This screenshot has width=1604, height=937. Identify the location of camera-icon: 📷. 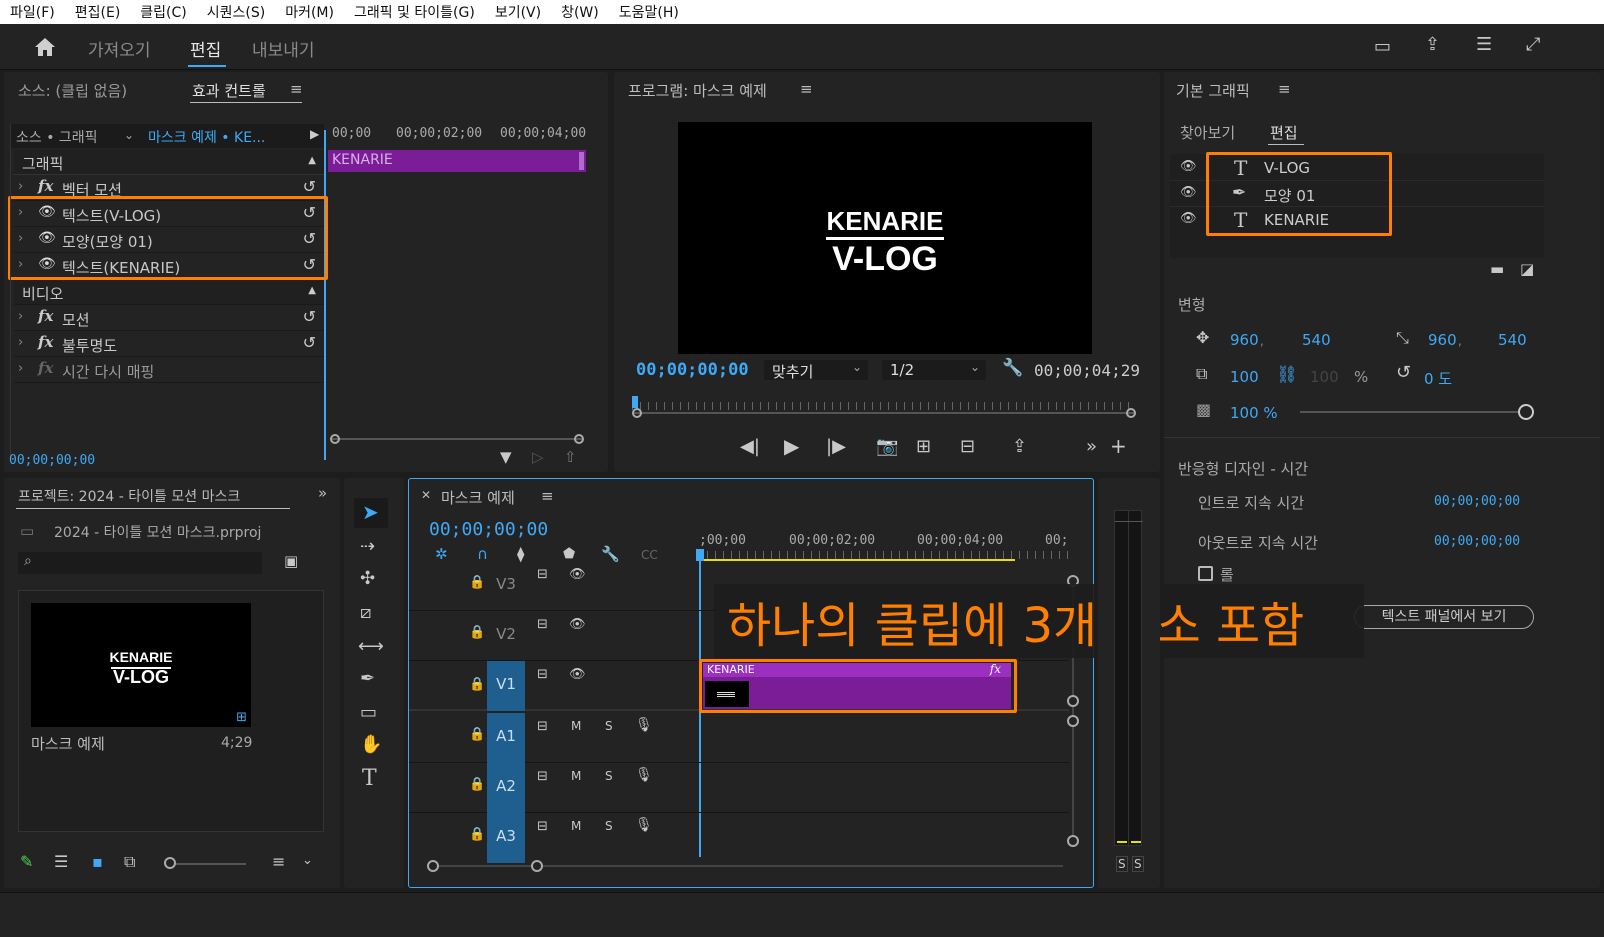
(887, 447).